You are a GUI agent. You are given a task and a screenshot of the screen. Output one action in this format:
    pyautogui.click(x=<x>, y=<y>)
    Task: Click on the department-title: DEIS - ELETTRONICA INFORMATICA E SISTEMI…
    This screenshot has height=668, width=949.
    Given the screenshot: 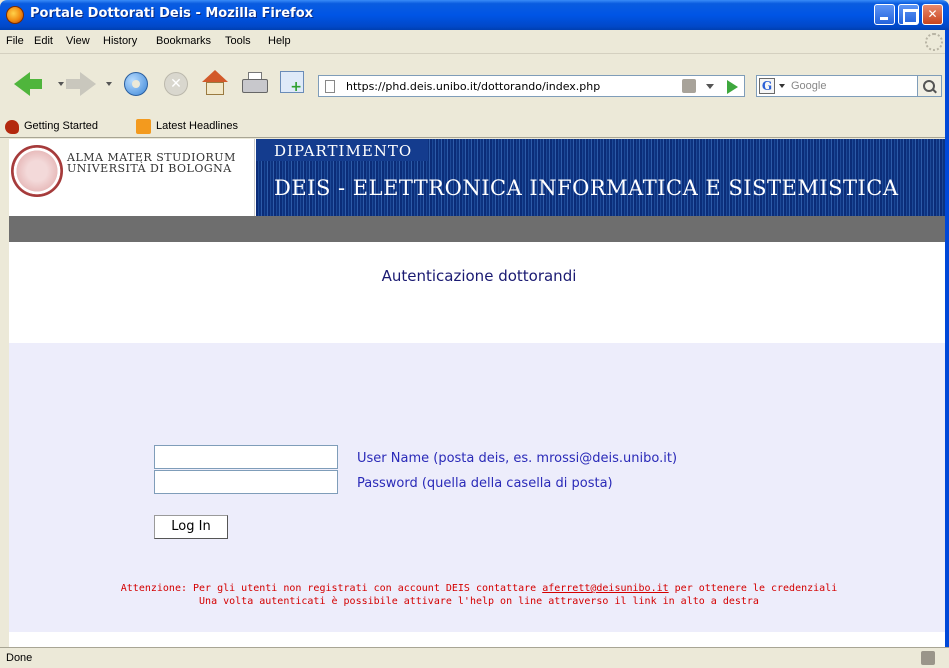 What is the action you would take?
    pyautogui.click(x=586, y=188)
    